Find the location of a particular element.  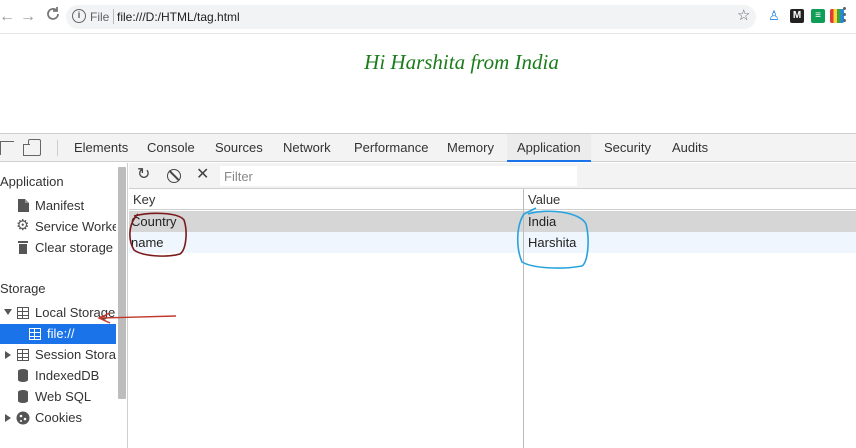

table-row: Country India is located at coordinates (492, 221).